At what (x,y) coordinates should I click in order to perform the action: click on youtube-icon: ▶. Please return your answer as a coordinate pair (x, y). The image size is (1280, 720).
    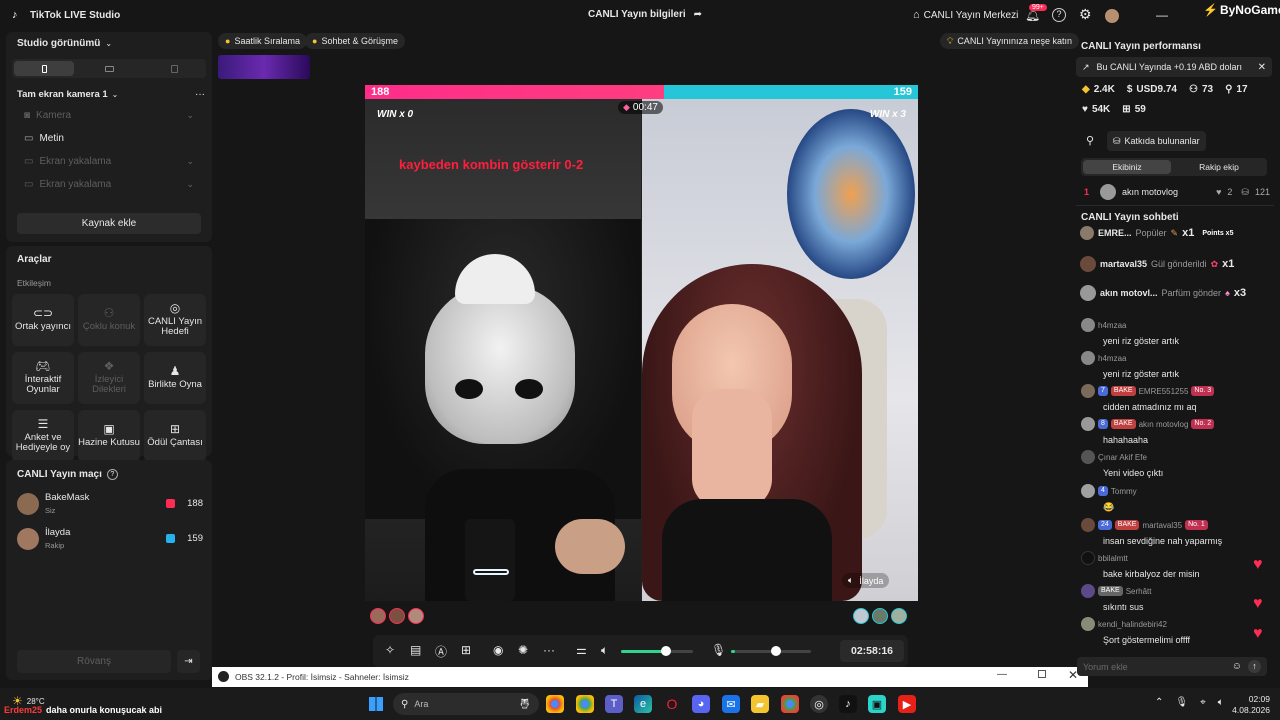
    Looking at the image, I should click on (907, 704).